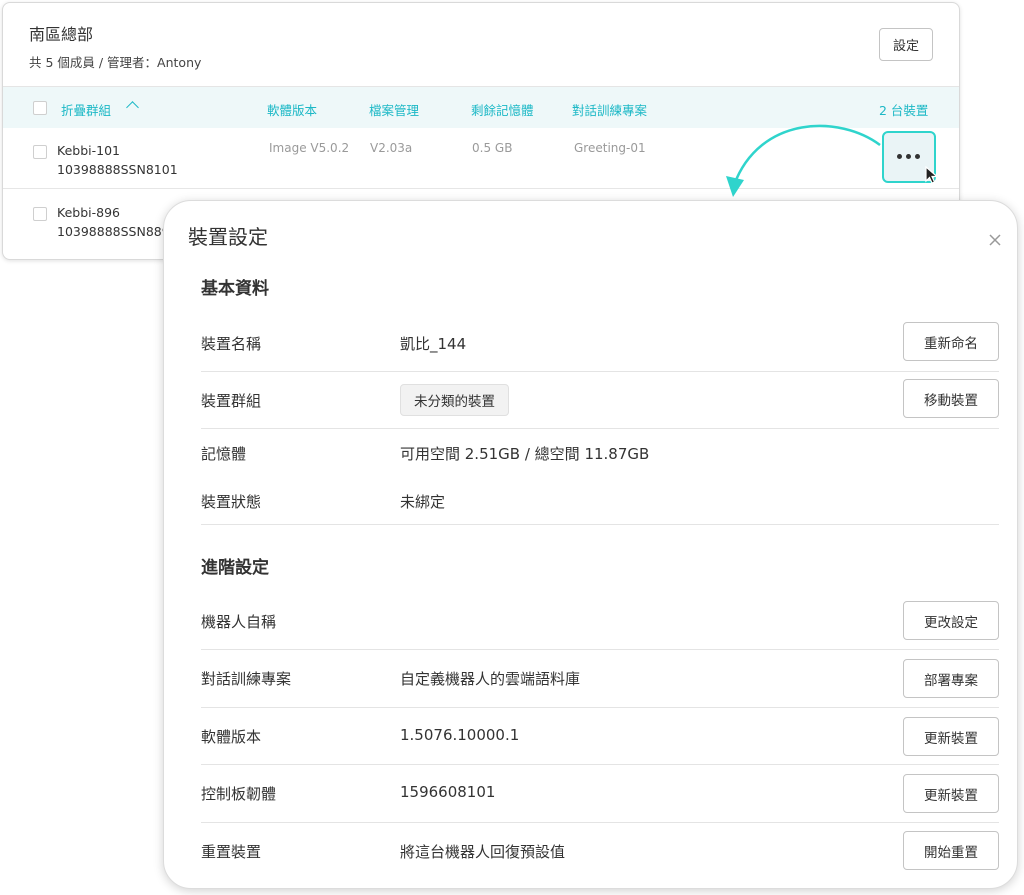 The height and width of the screenshot is (895, 1024). Describe the element at coordinates (228, 237) in the screenshot. I see `modal-title: 裝置設定` at that location.